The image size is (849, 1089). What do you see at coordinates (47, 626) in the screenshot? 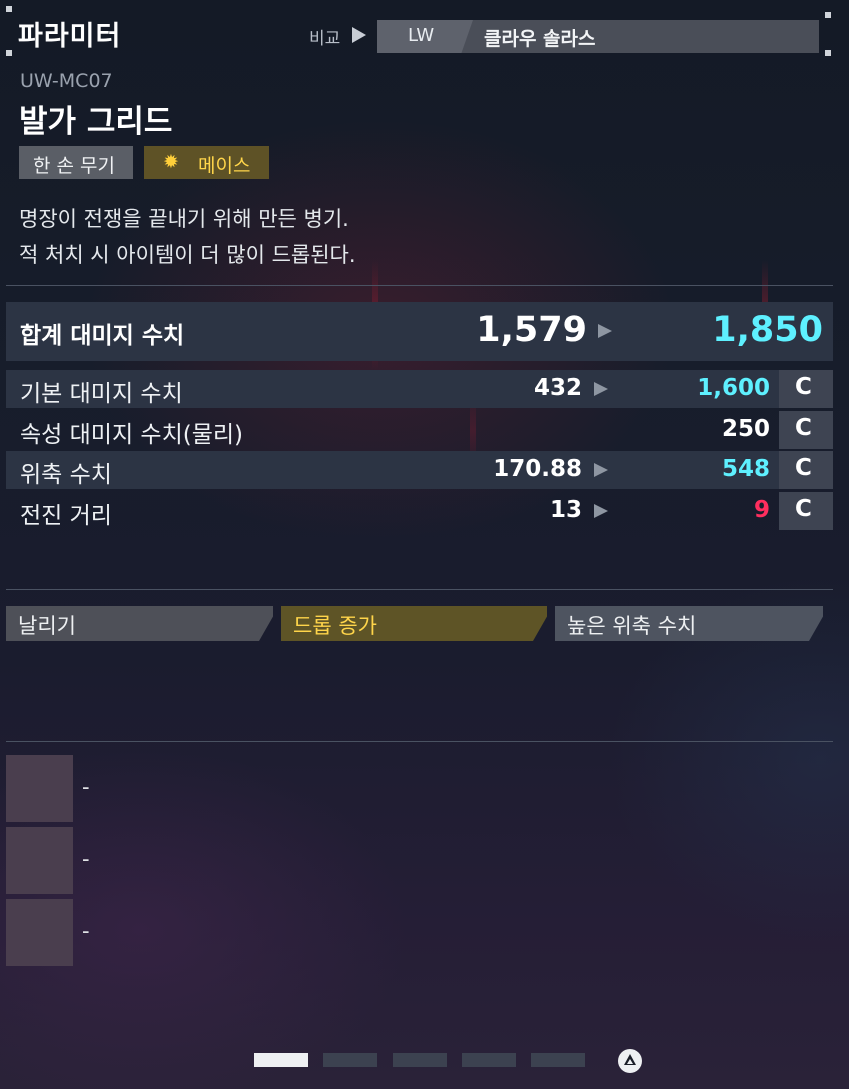
I see `attribute-label: 날리기` at bounding box center [47, 626].